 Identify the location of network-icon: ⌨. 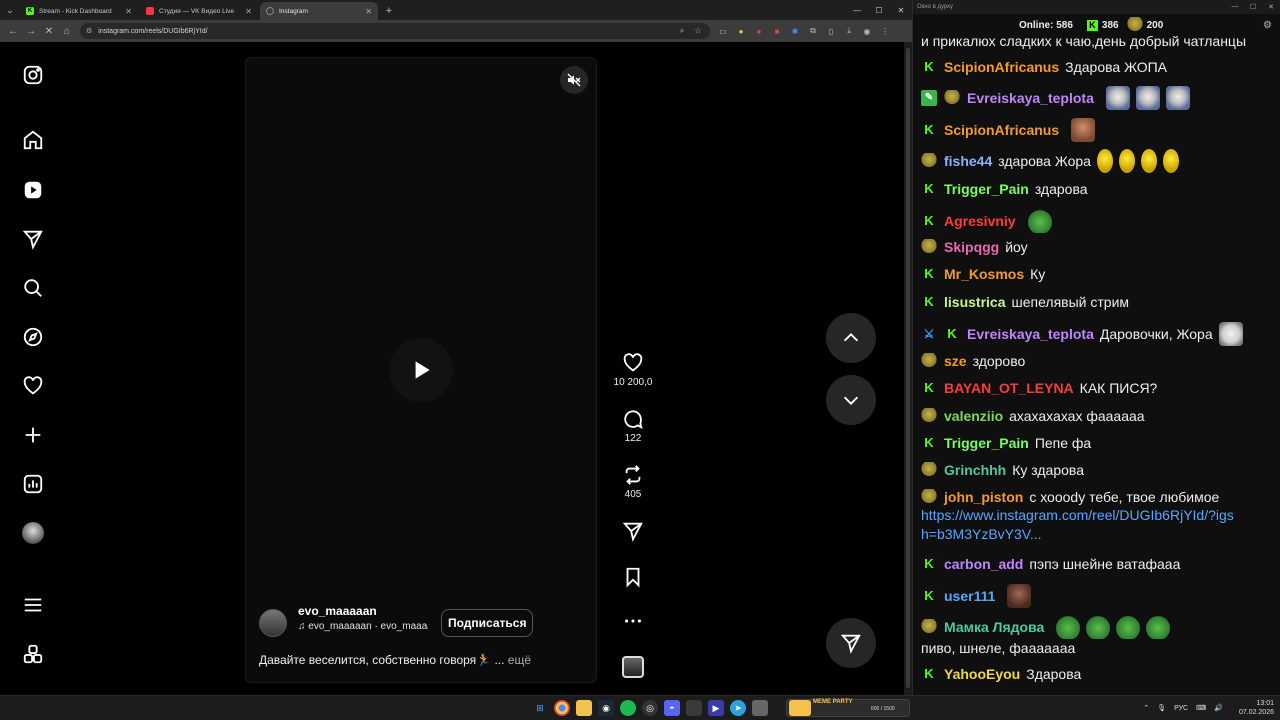
(1201, 708).